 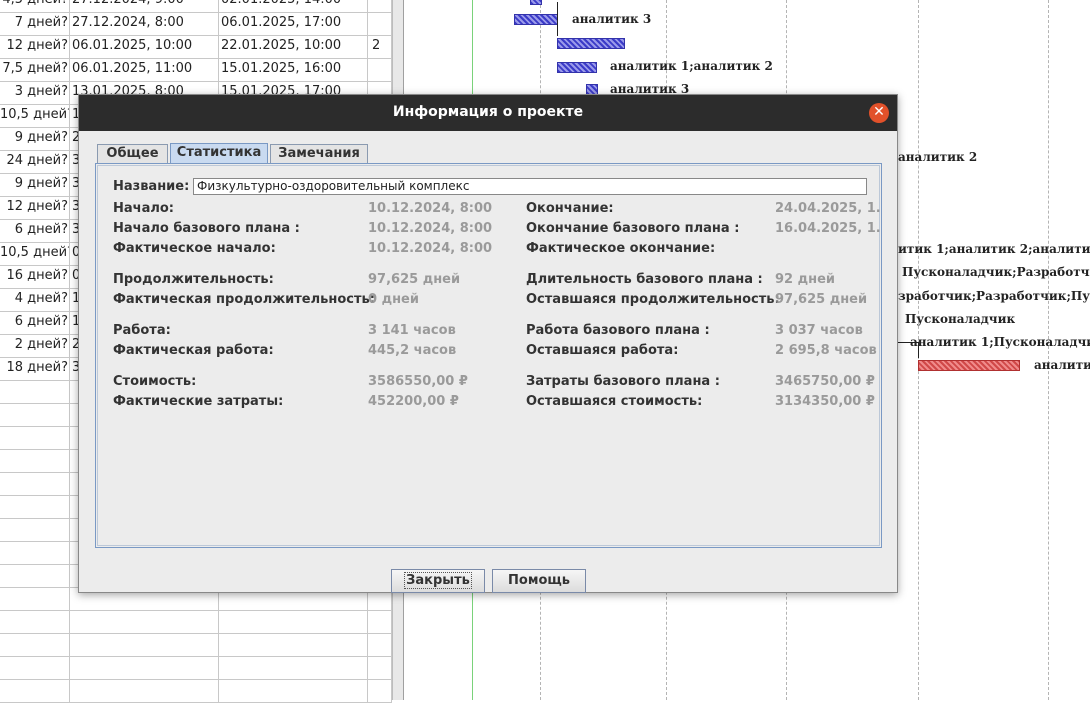 I want to click on gantt-task-bar-critical, so click(x=969, y=365).